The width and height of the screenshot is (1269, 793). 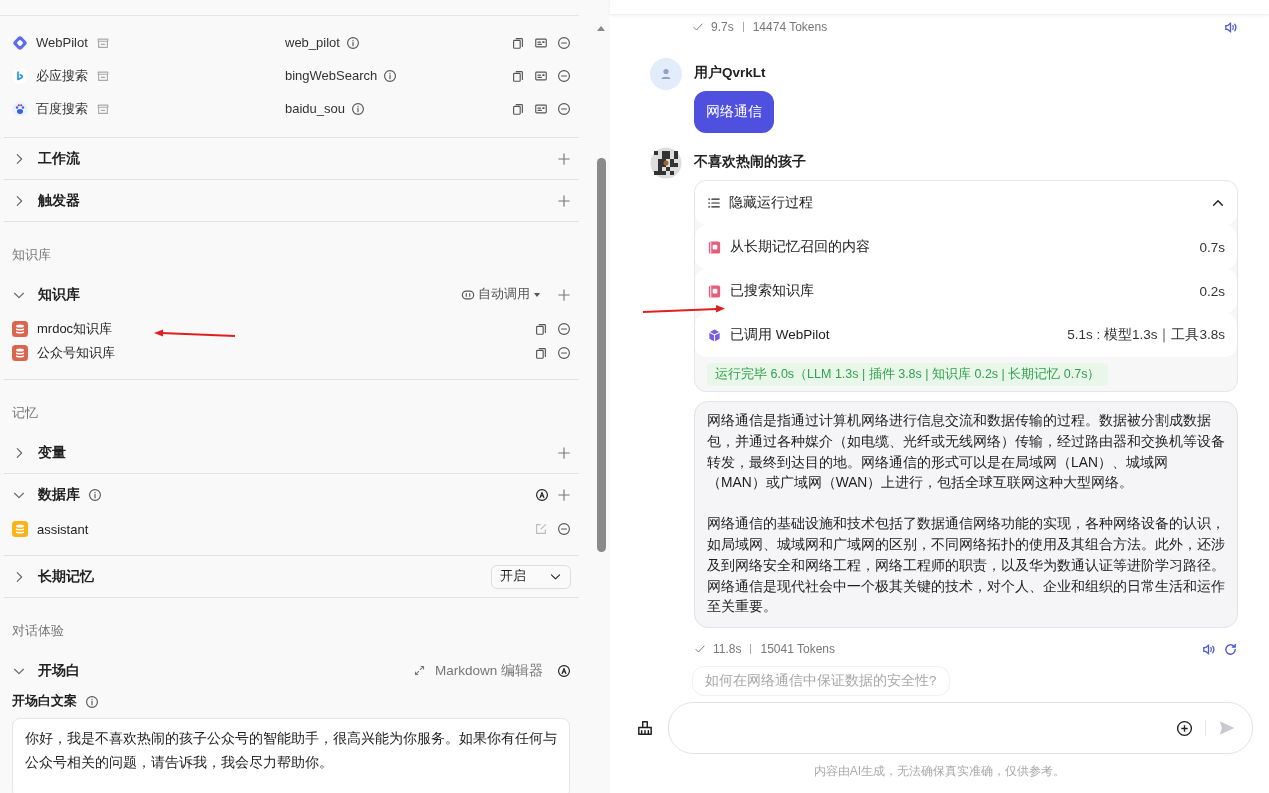 I want to click on user-avatar, so click(x=666, y=74).